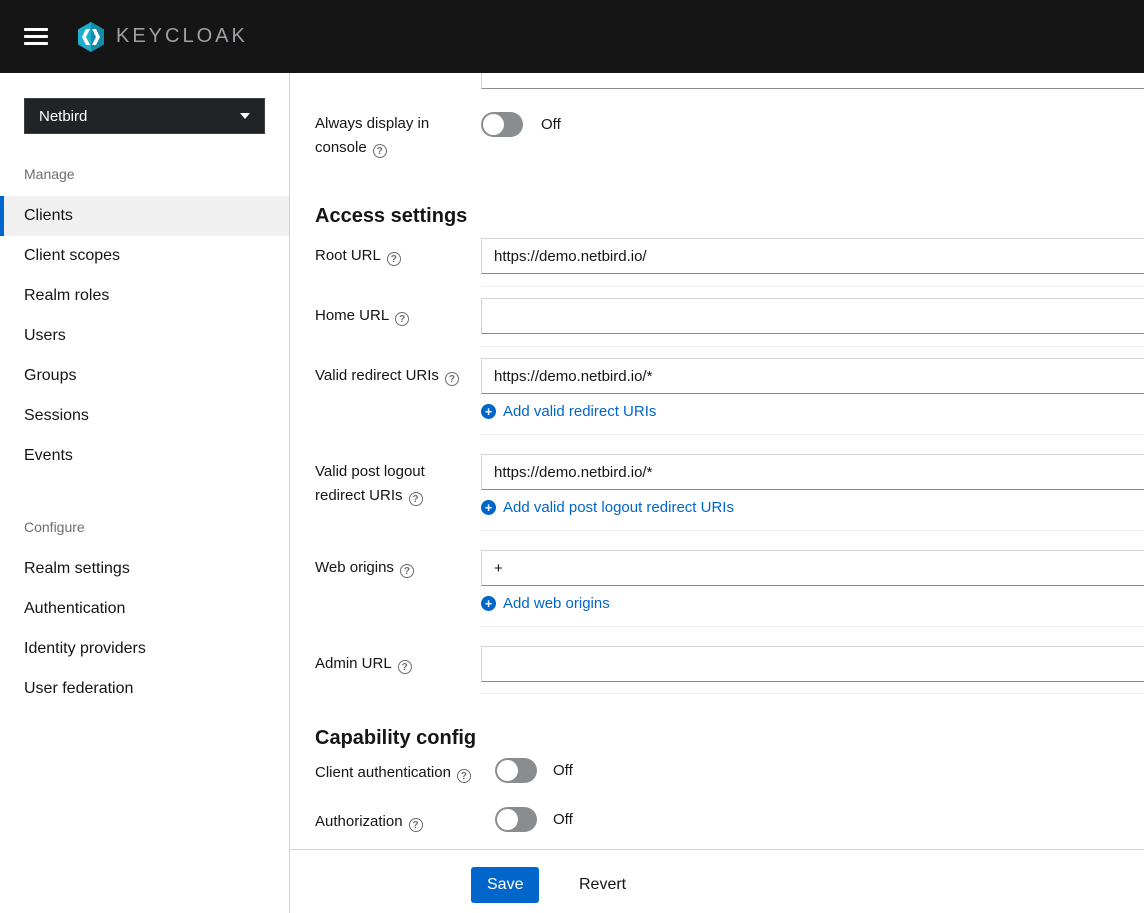 This screenshot has height=913, width=1144. I want to click on save-button: Save, so click(505, 885).